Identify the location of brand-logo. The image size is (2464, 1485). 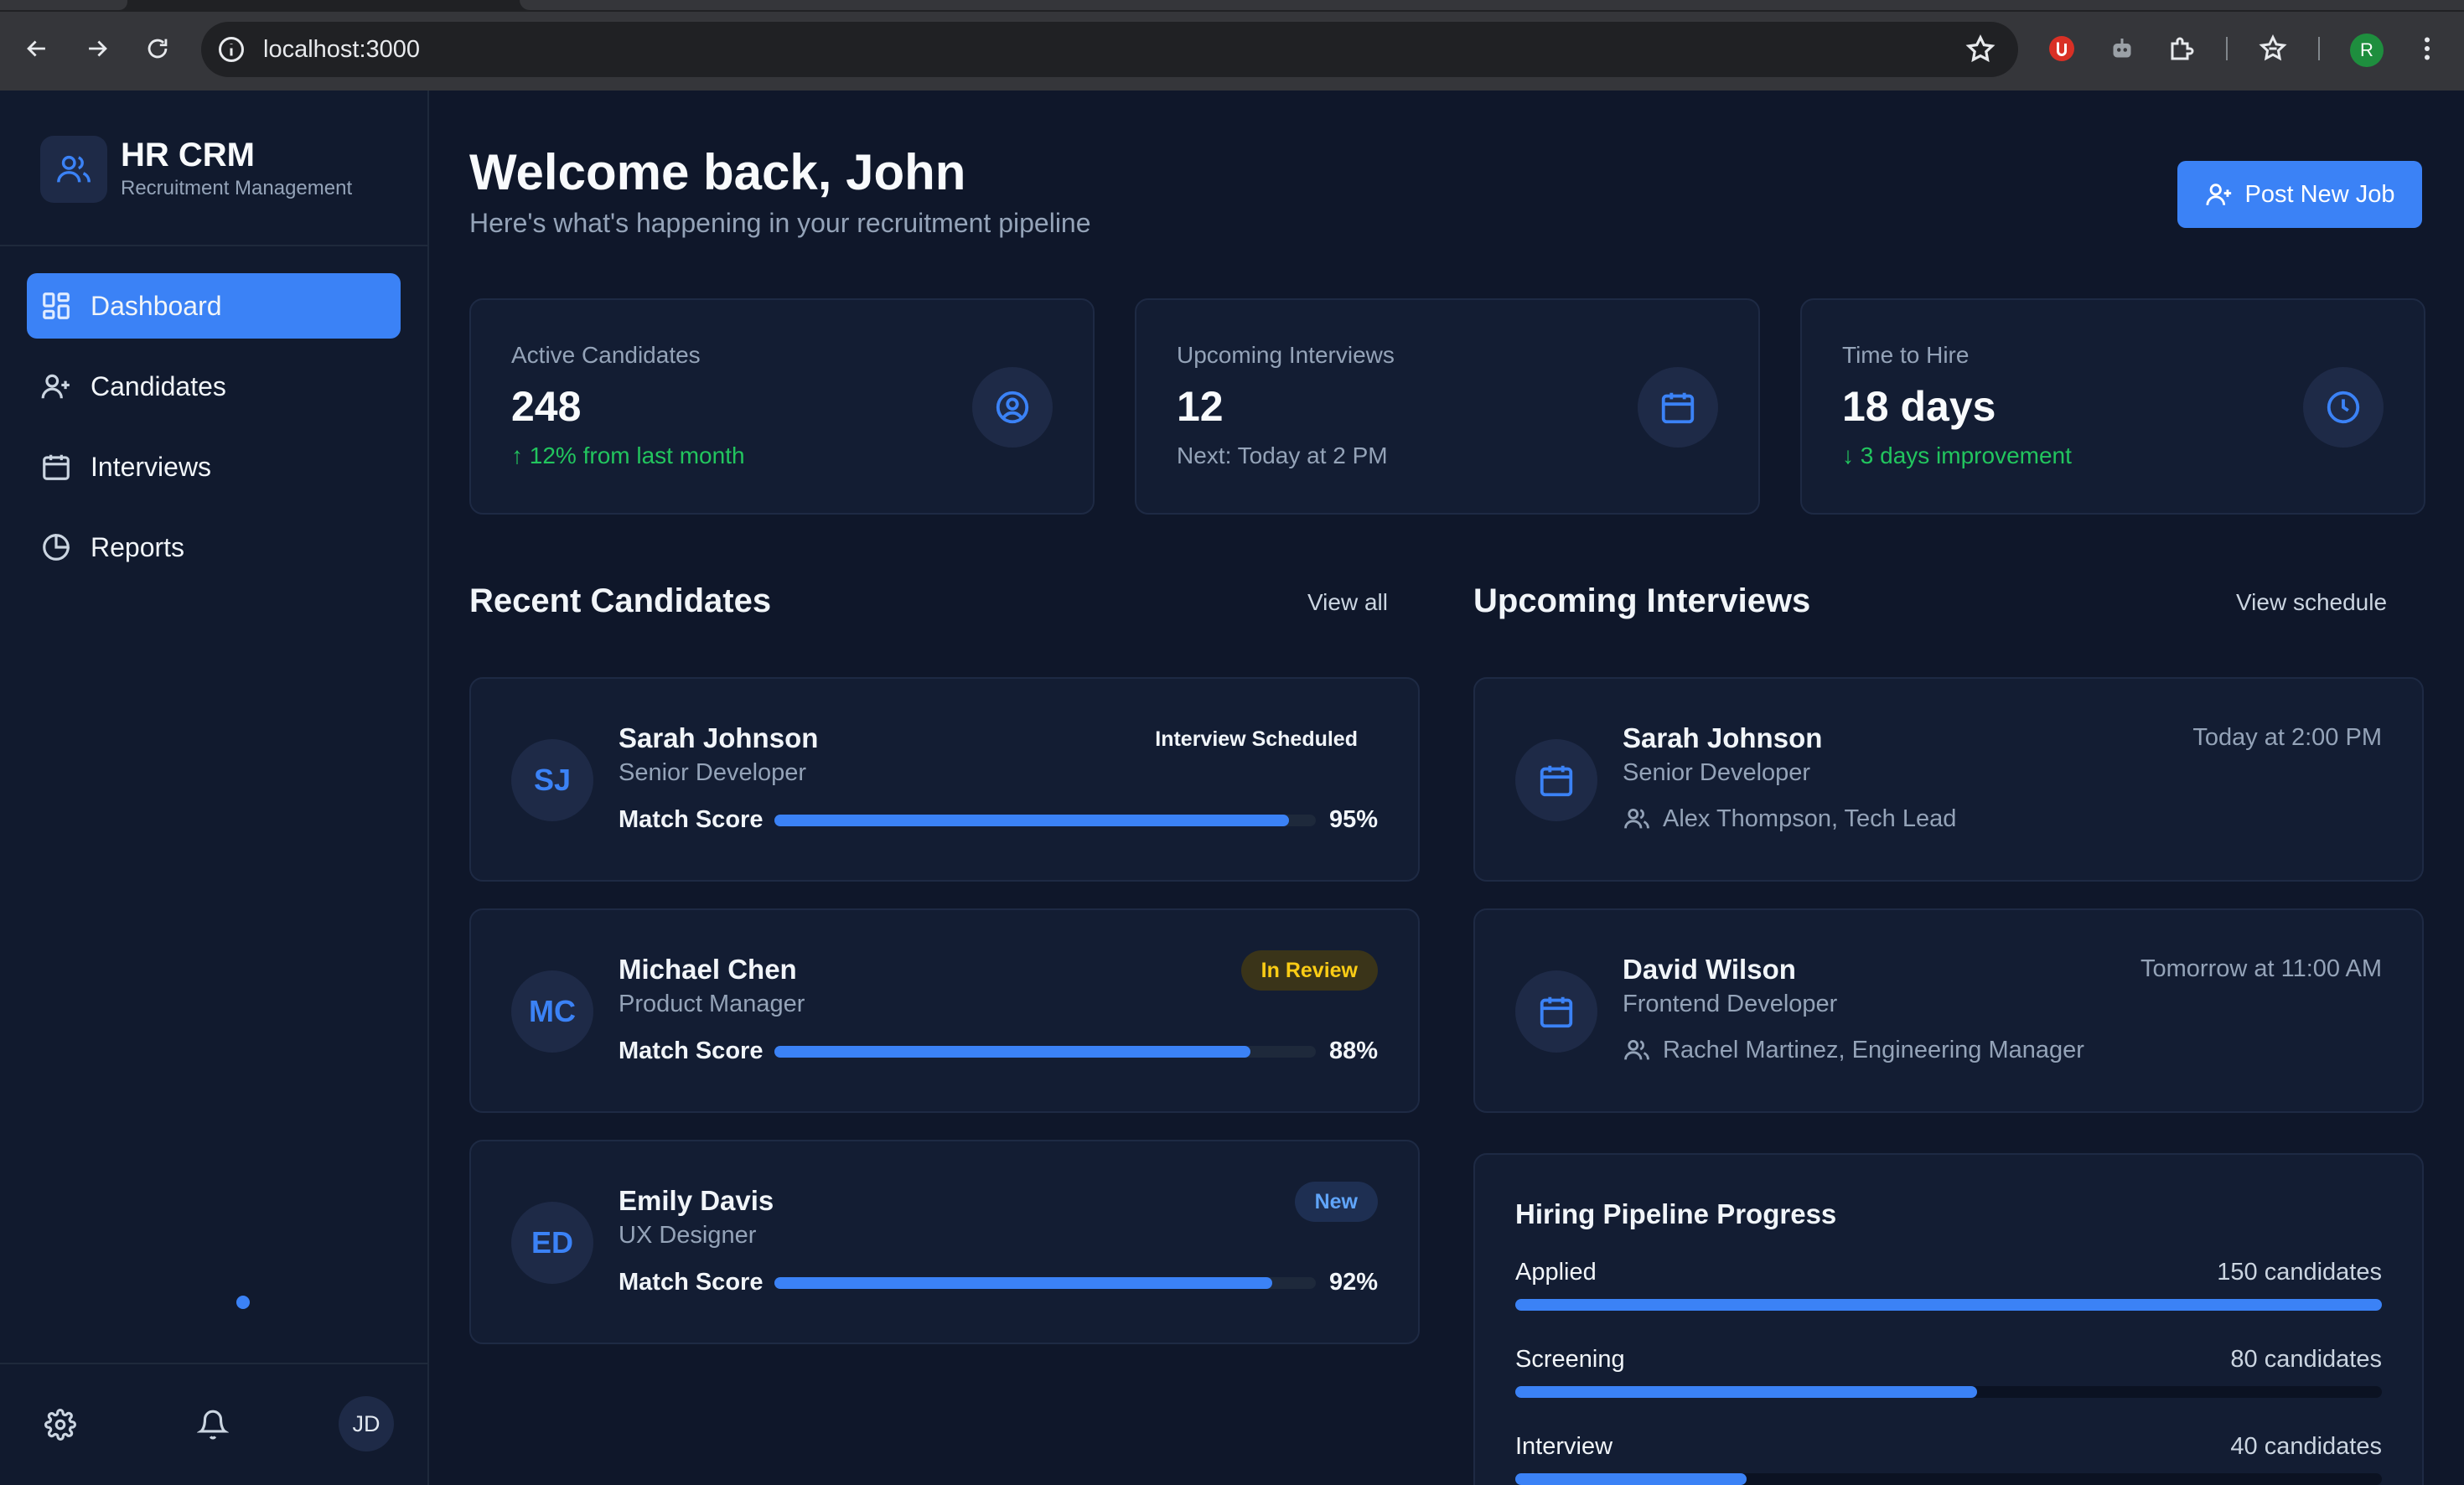
(73, 169).